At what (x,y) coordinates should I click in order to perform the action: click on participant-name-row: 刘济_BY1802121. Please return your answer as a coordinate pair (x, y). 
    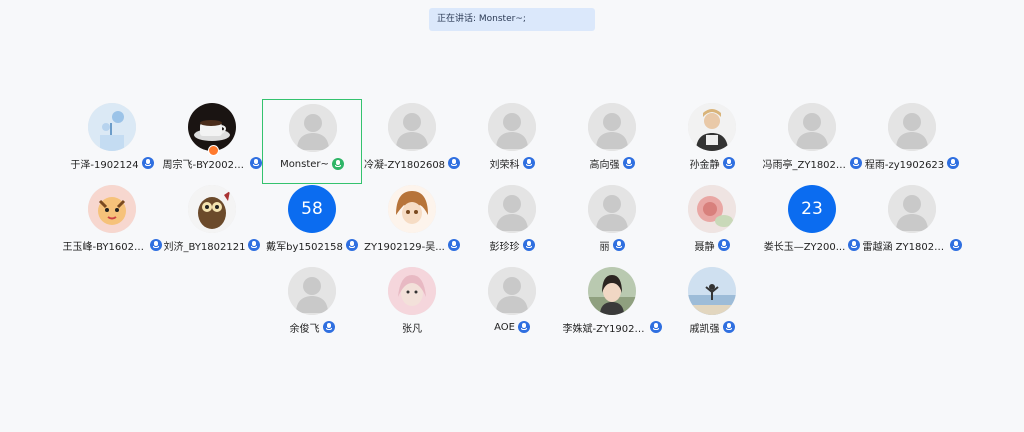
    Looking at the image, I should click on (212, 245).